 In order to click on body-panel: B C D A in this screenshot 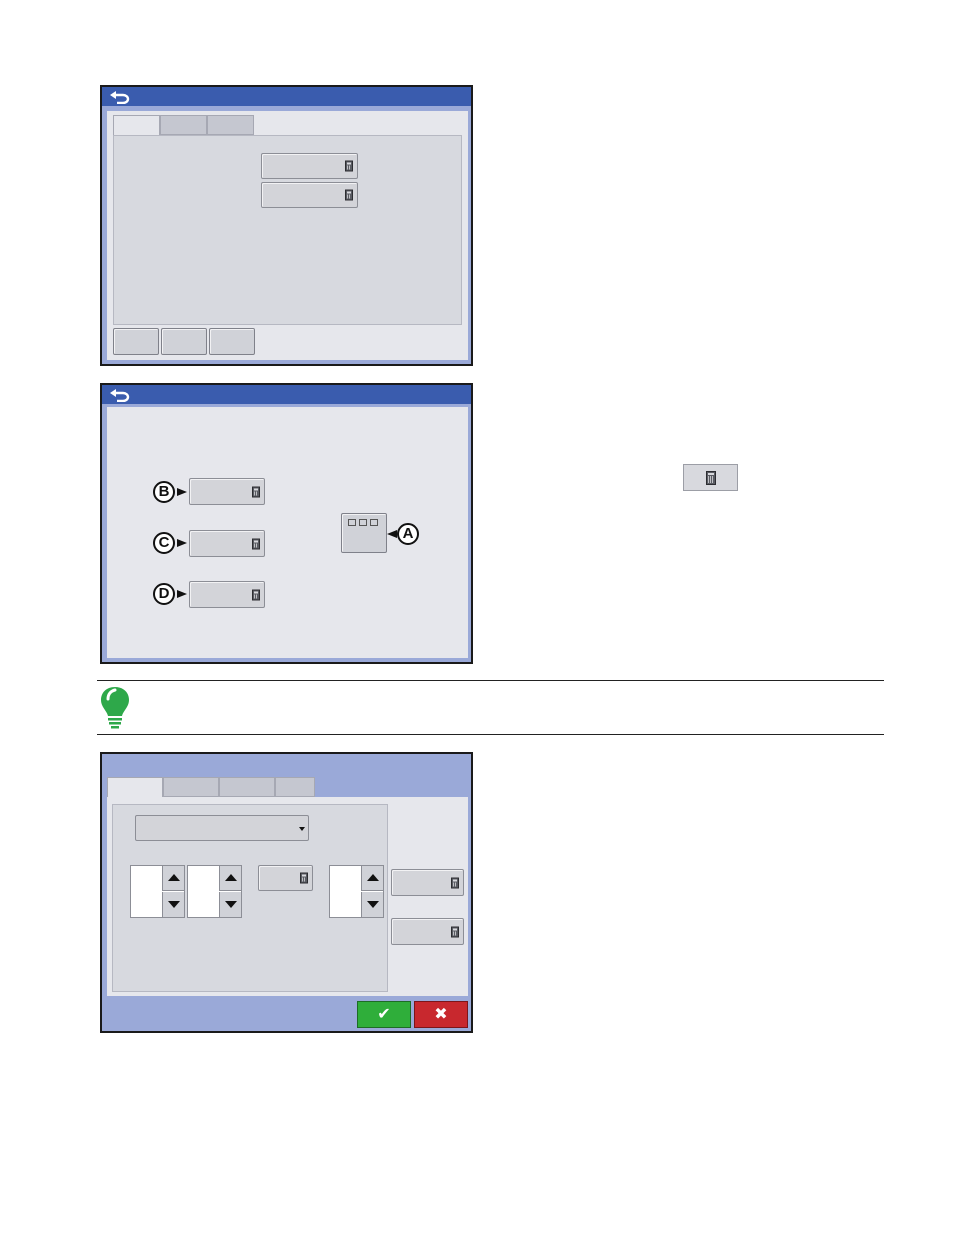, I will do `click(287, 532)`.